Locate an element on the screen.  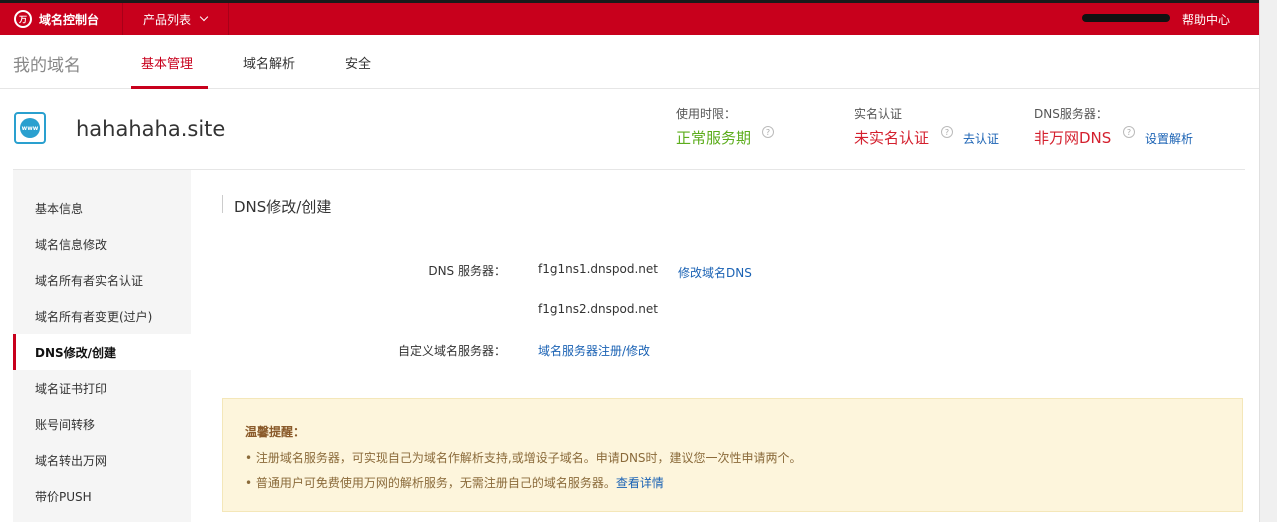
realname-status: 未实名认证 is located at coordinates (892, 138).